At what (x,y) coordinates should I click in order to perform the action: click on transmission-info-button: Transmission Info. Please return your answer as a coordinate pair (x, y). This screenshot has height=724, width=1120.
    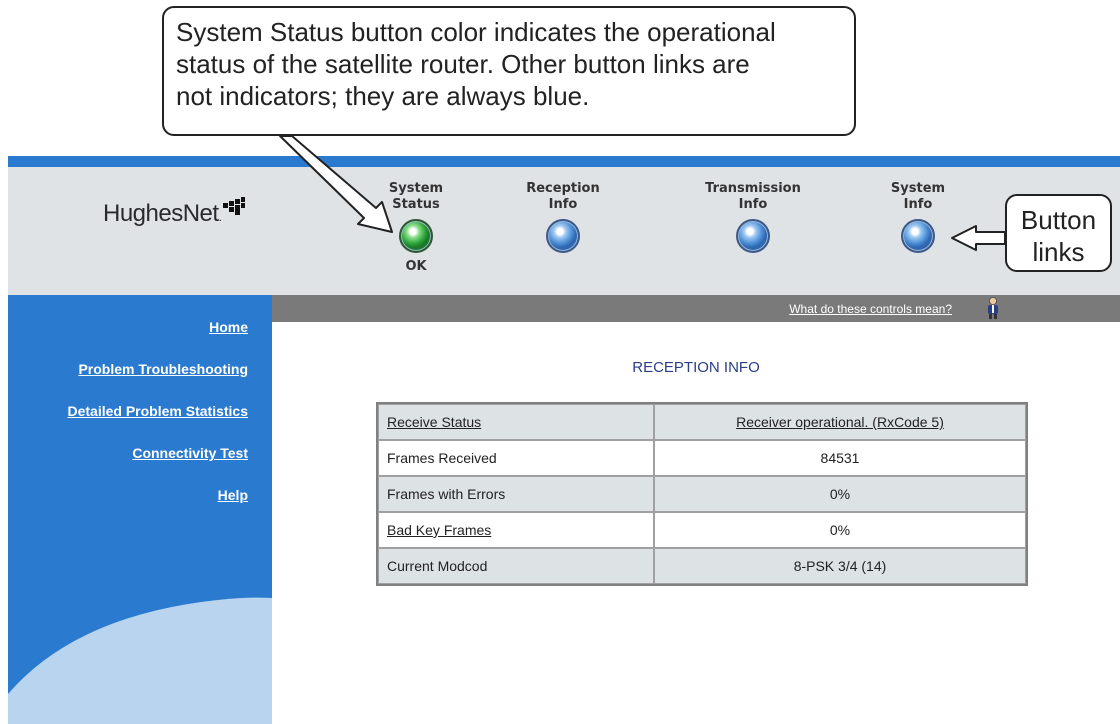
    Looking at the image, I should click on (753, 217).